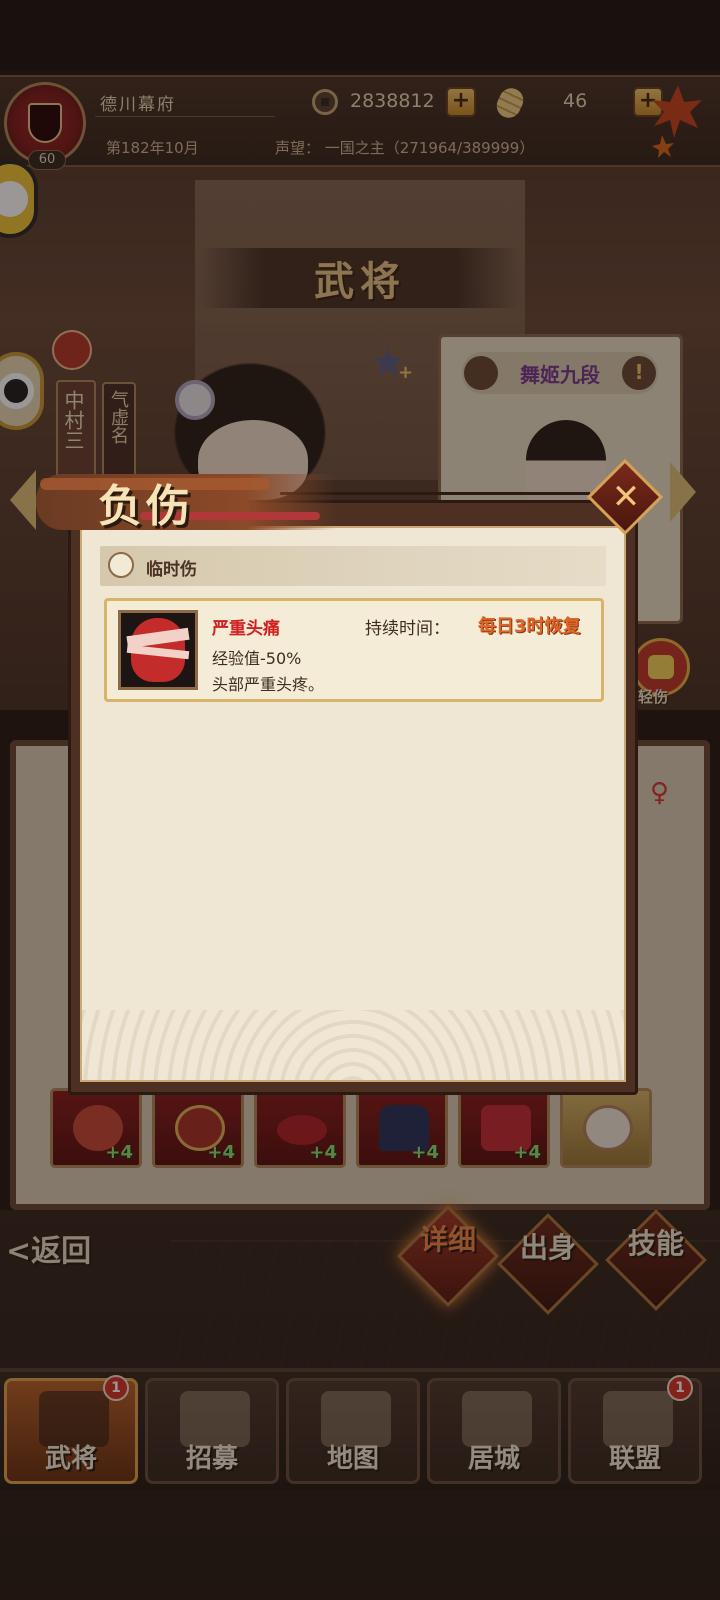 This screenshot has height=1600, width=720. What do you see at coordinates (407, 629) in the screenshot?
I see `duration-label: 持续时间：` at bounding box center [407, 629].